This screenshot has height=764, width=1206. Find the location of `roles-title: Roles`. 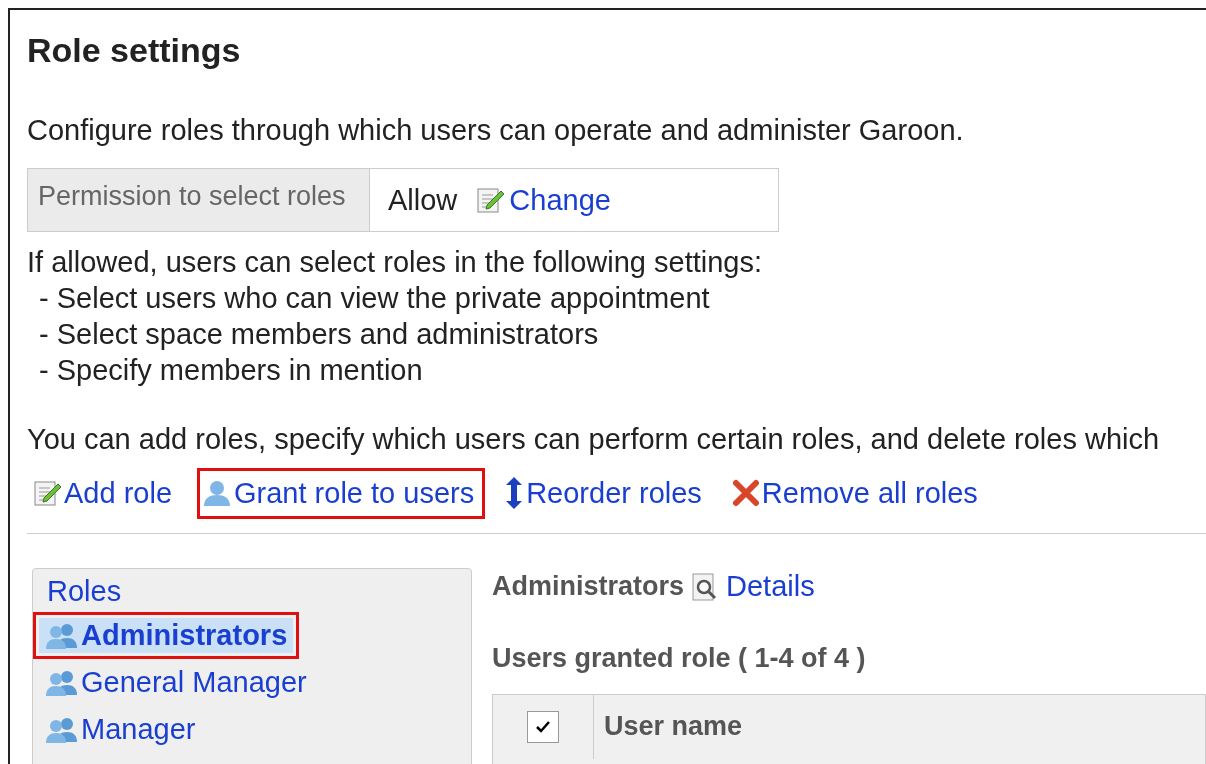

roles-title: Roles is located at coordinates (84, 592).